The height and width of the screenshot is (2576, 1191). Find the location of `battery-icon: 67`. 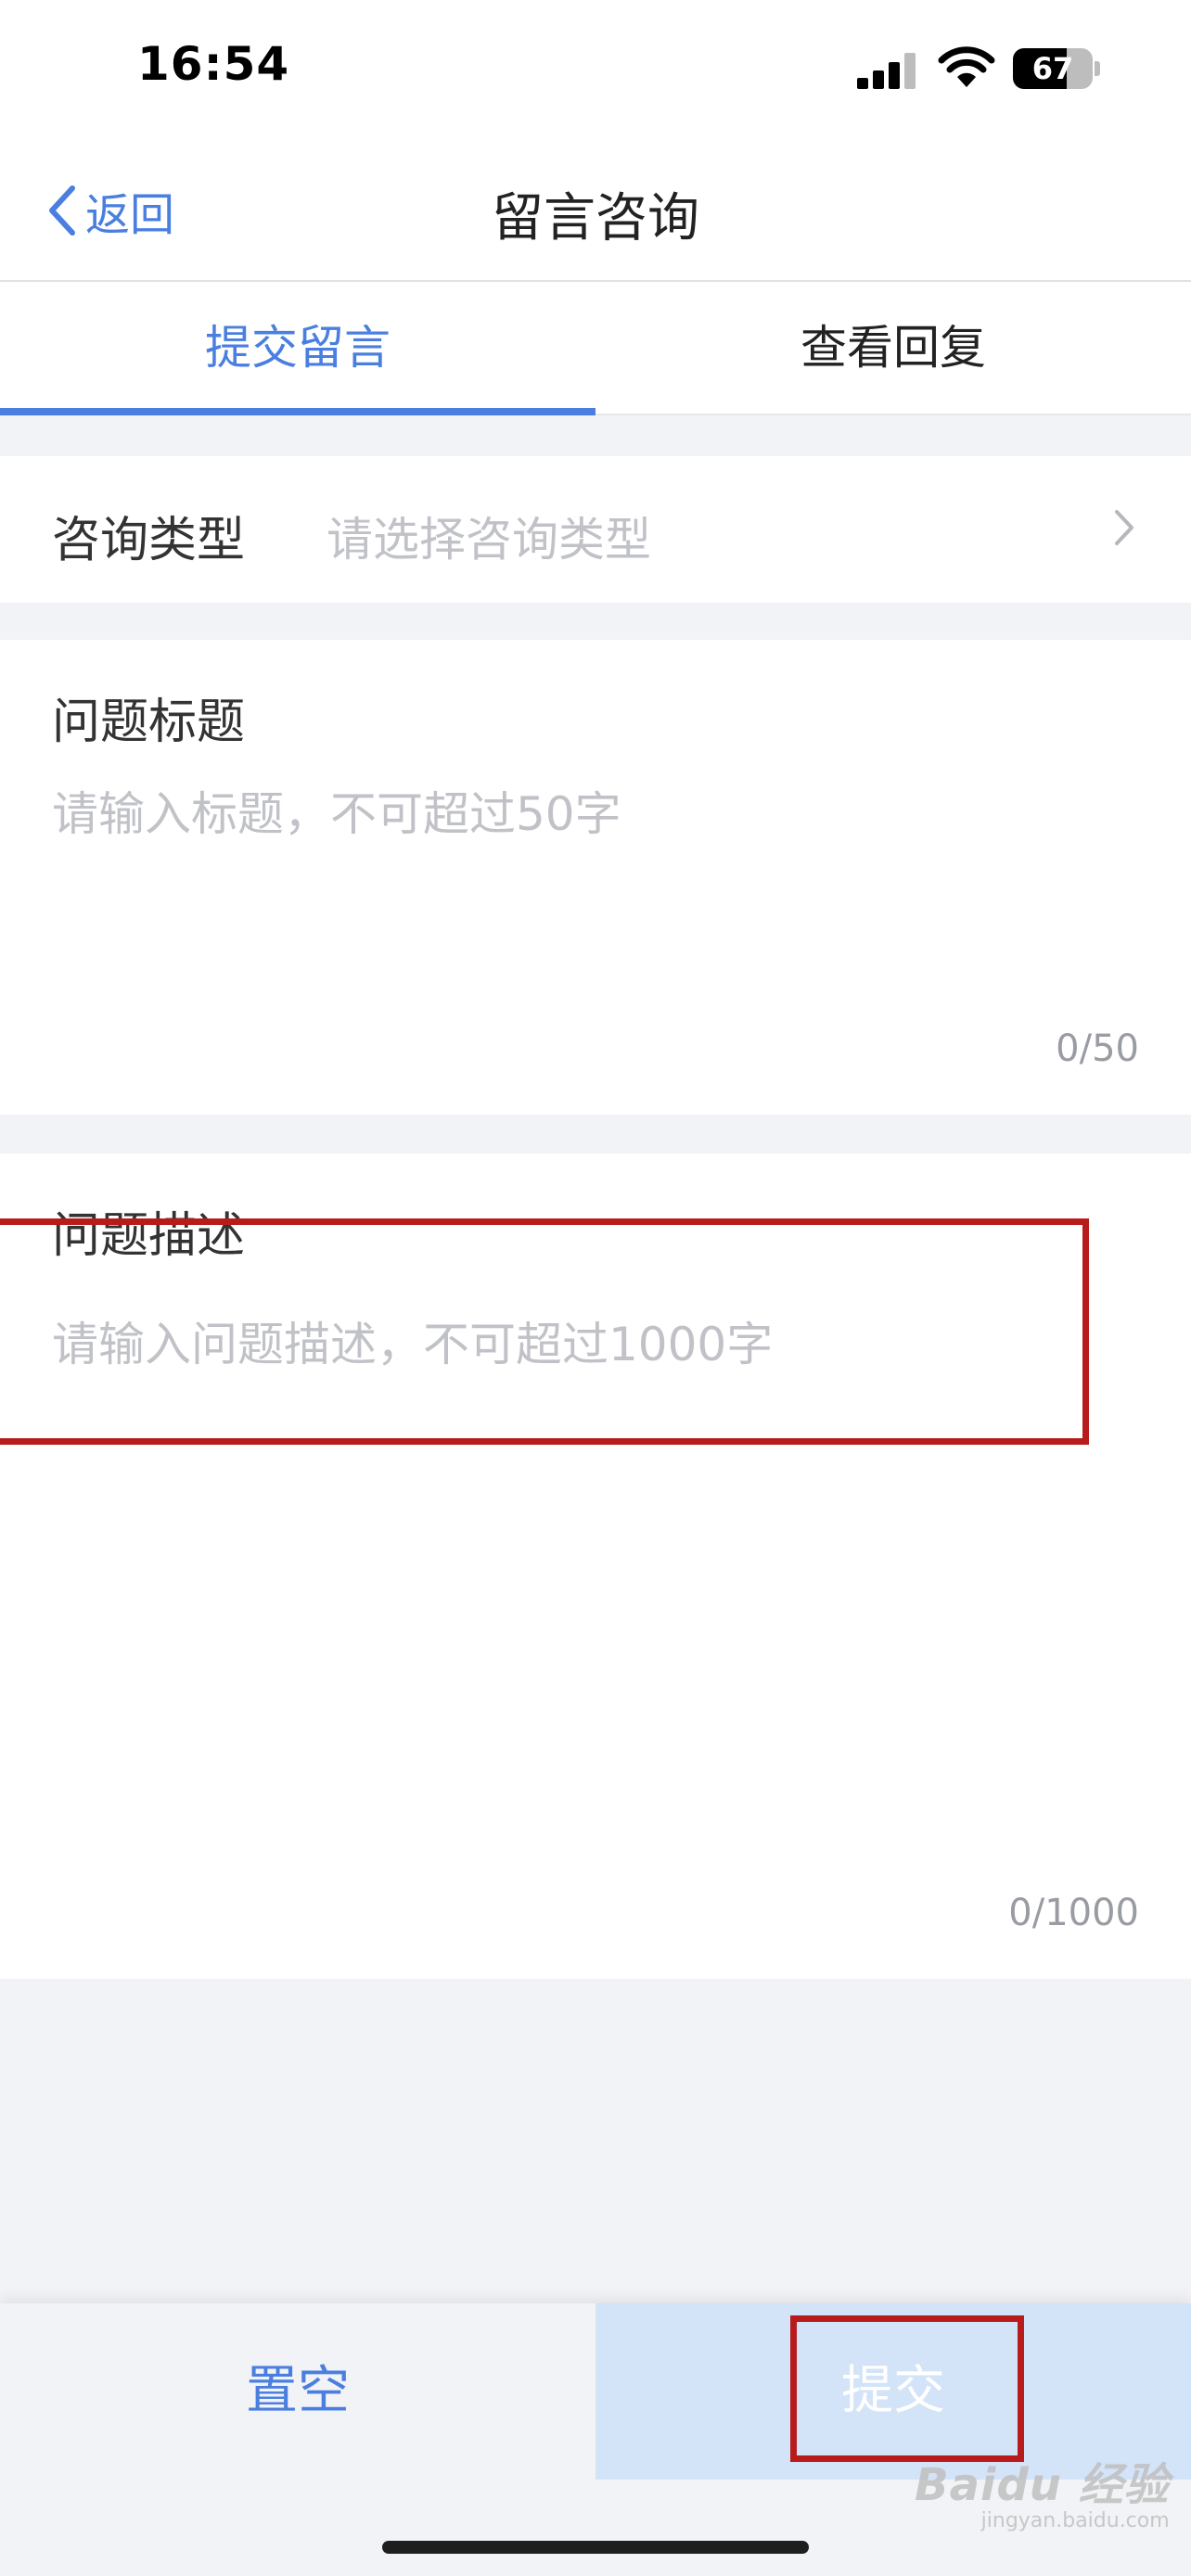

battery-icon: 67 is located at coordinates (1053, 68).